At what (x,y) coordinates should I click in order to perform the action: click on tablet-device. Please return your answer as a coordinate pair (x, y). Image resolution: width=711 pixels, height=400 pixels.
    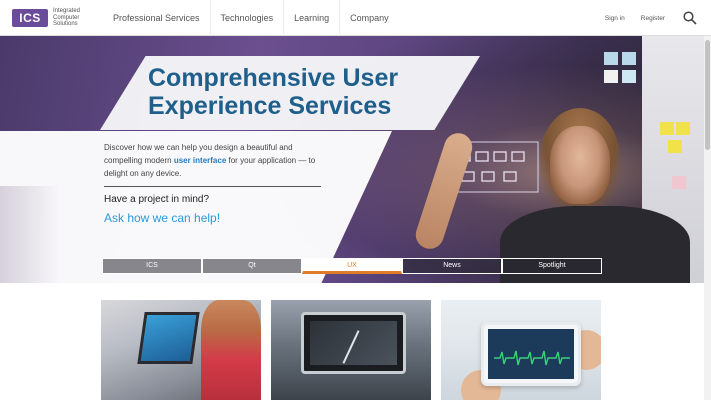
    Looking at the image, I should click on (531, 354).